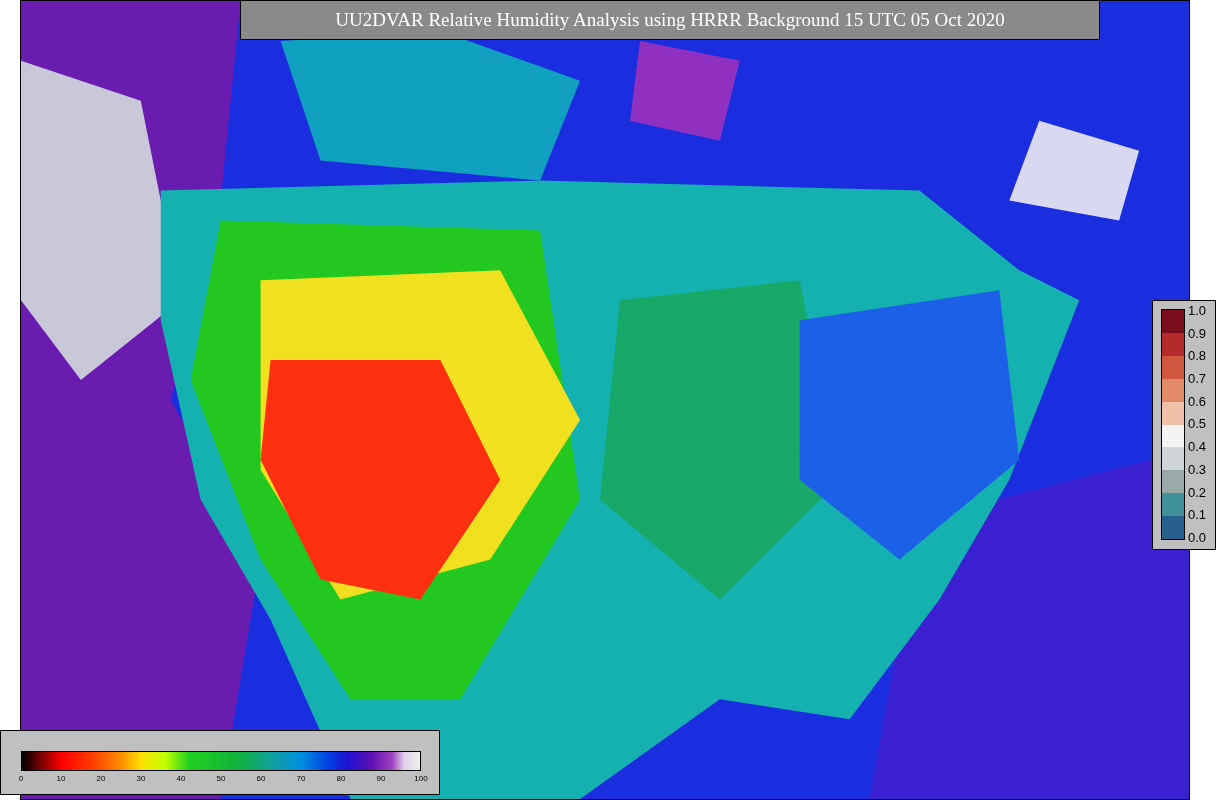 The width and height of the screenshot is (1216, 800). Describe the element at coordinates (141, 778) in the screenshot. I see `scale-label: 30` at that location.